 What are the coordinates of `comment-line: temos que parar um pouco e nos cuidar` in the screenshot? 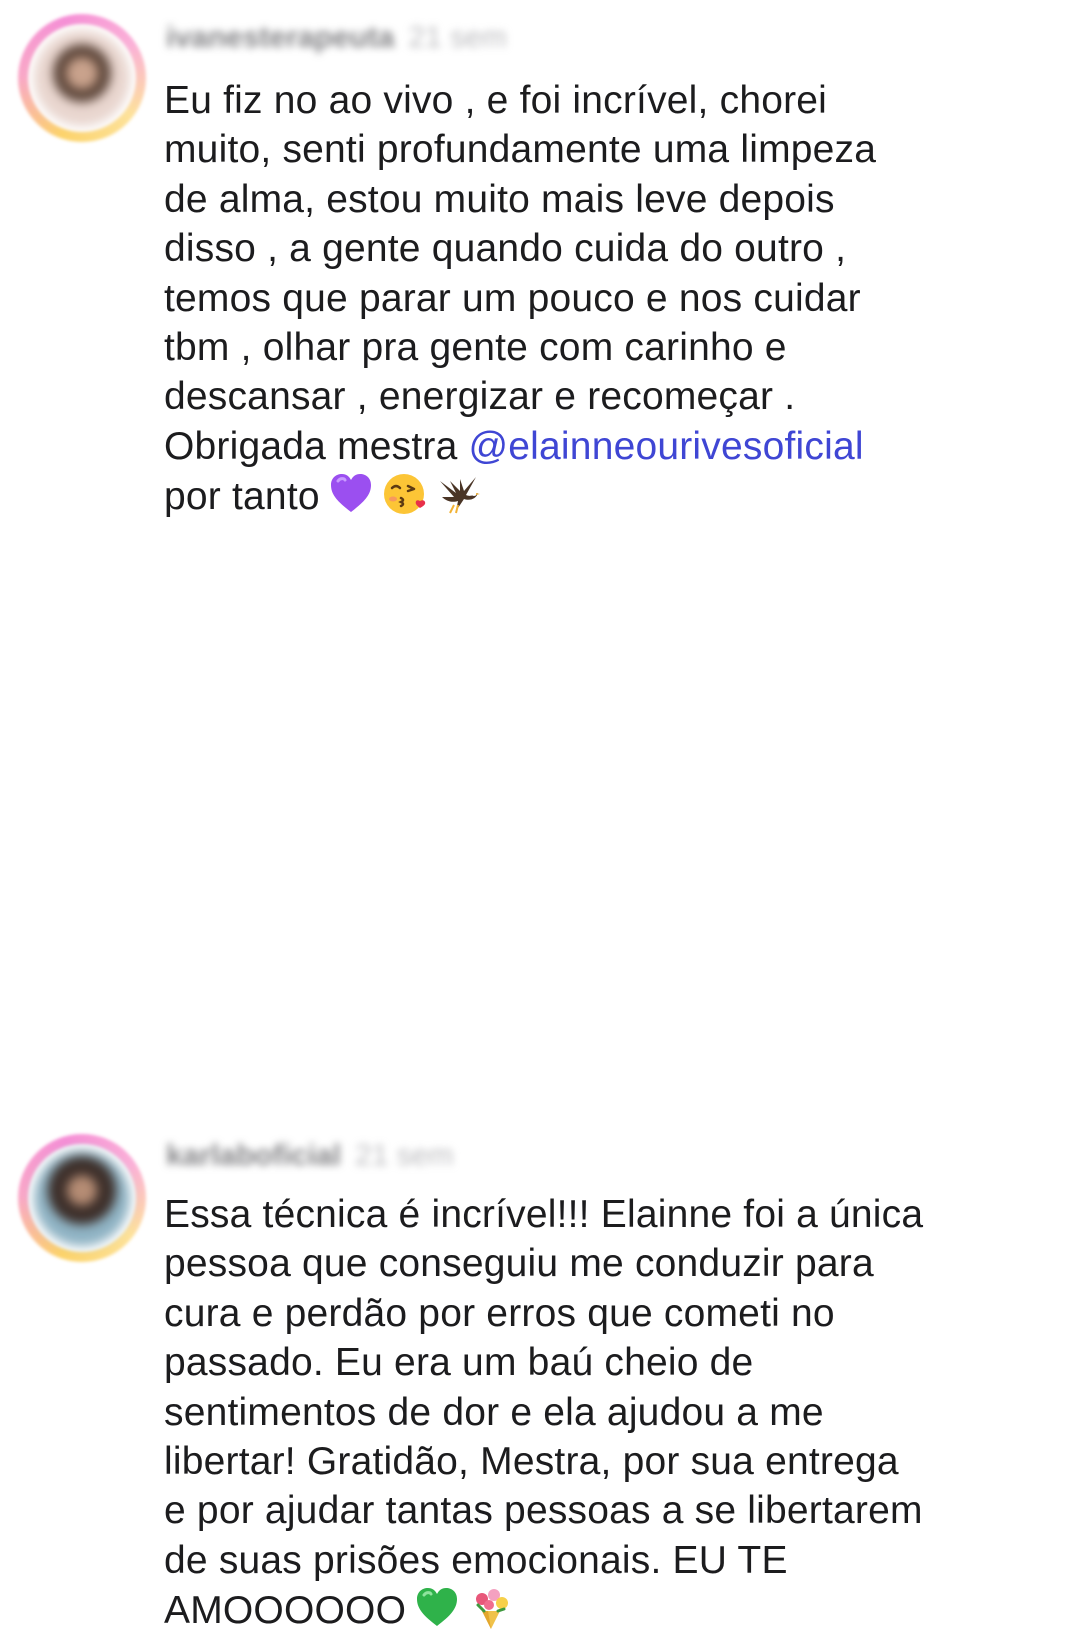 It's located at (512, 298).